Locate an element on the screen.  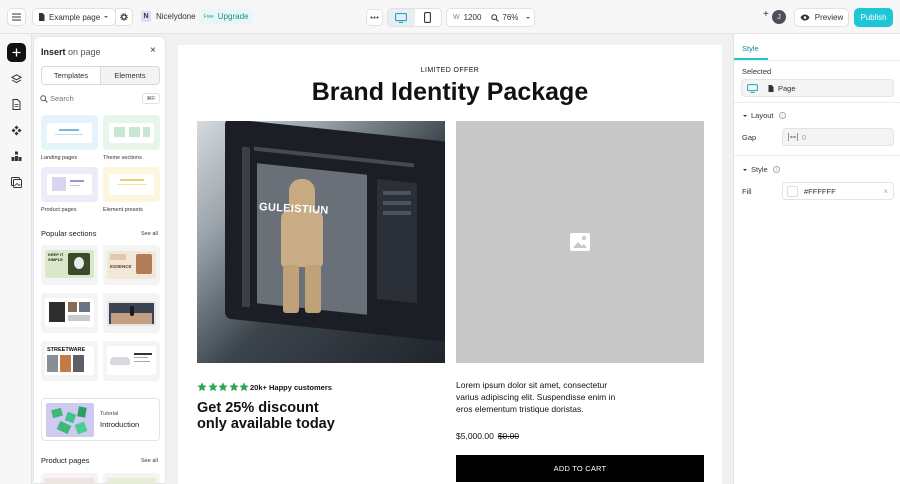
mobile-view-button is located at coordinates (428, 17).